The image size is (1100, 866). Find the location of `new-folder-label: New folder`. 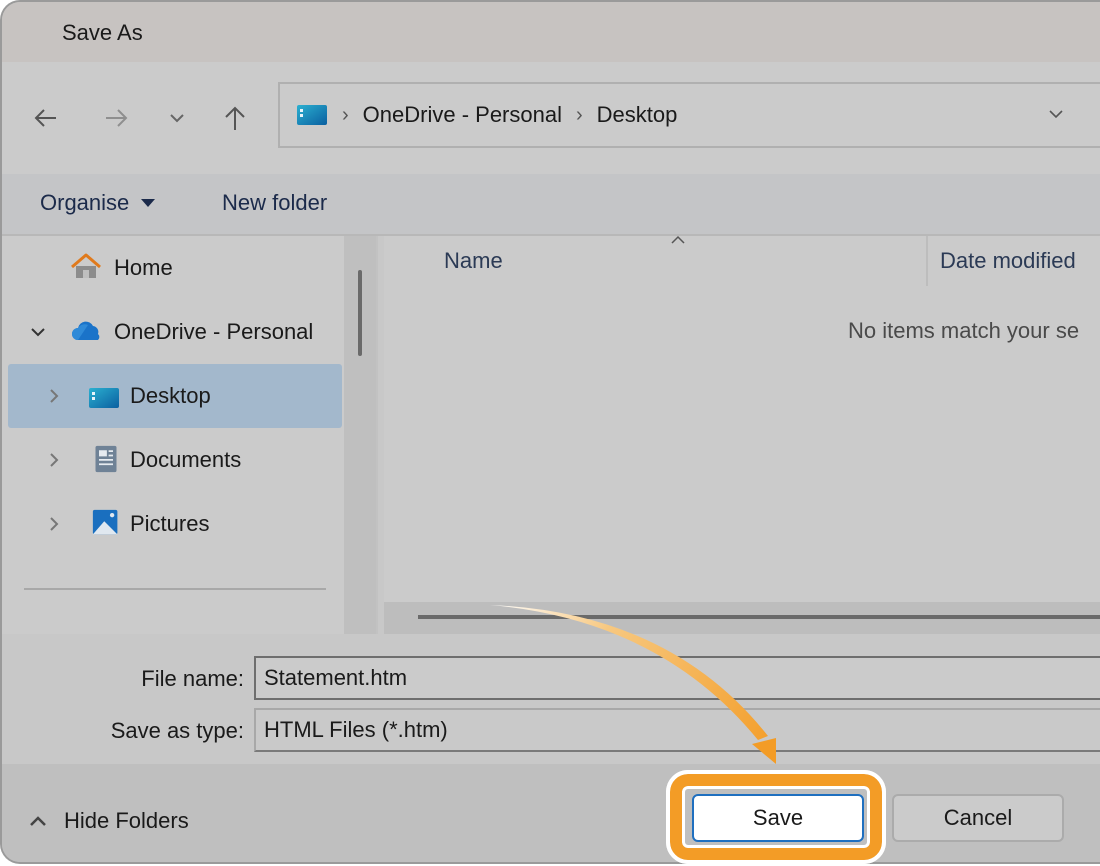

new-folder-label: New folder is located at coordinates (275, 202).